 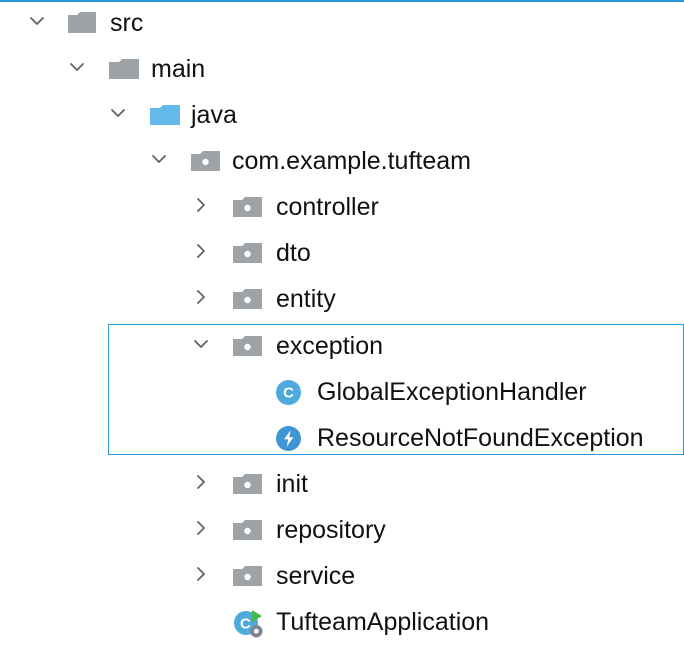 What do you see at coordinates (292, 484) in the screenshot?
I see `tree-item-label: init` at bounding box center [292, 484].